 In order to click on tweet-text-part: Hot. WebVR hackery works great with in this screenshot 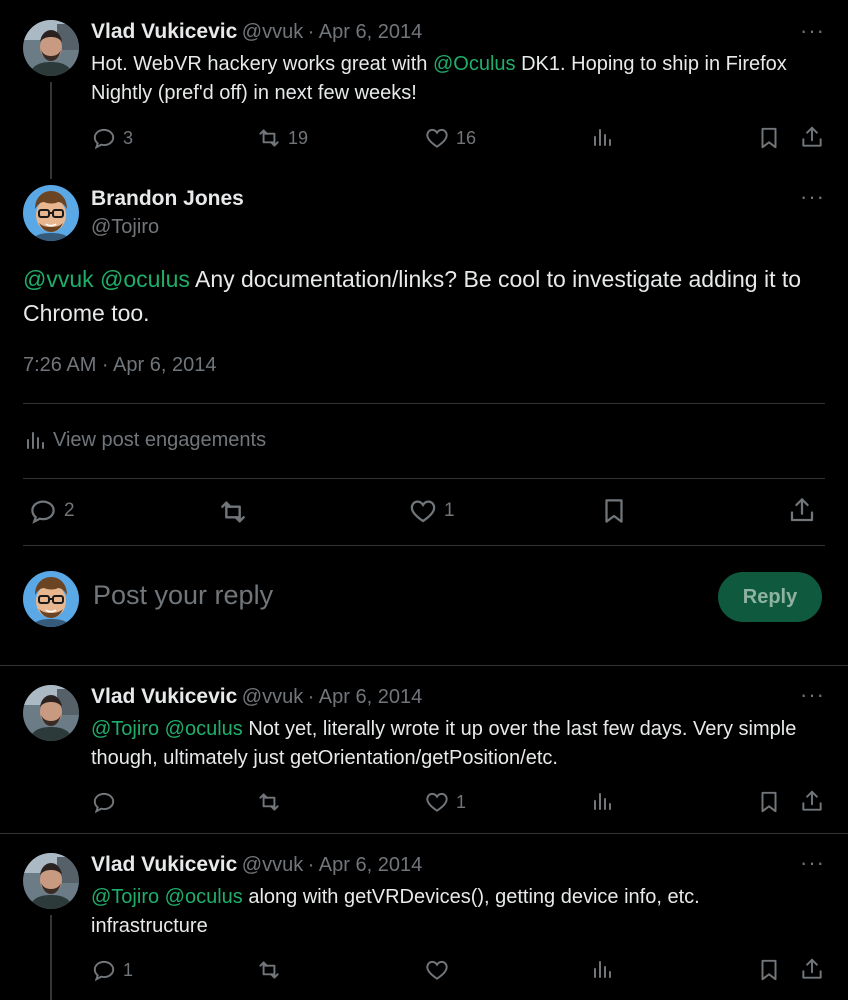, I will do `click(262, 64)`.